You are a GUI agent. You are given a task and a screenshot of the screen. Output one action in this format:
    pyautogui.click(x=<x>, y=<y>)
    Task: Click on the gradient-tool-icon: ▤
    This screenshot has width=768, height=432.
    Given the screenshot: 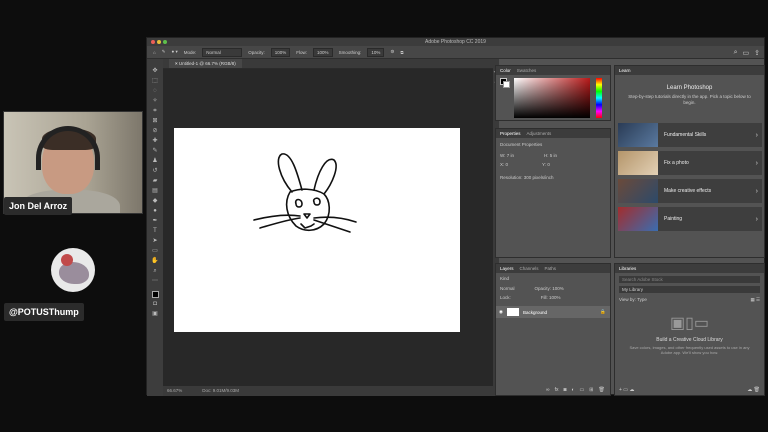 What is the action you would take?
    pyautogui.click(x=155, y=191)
    